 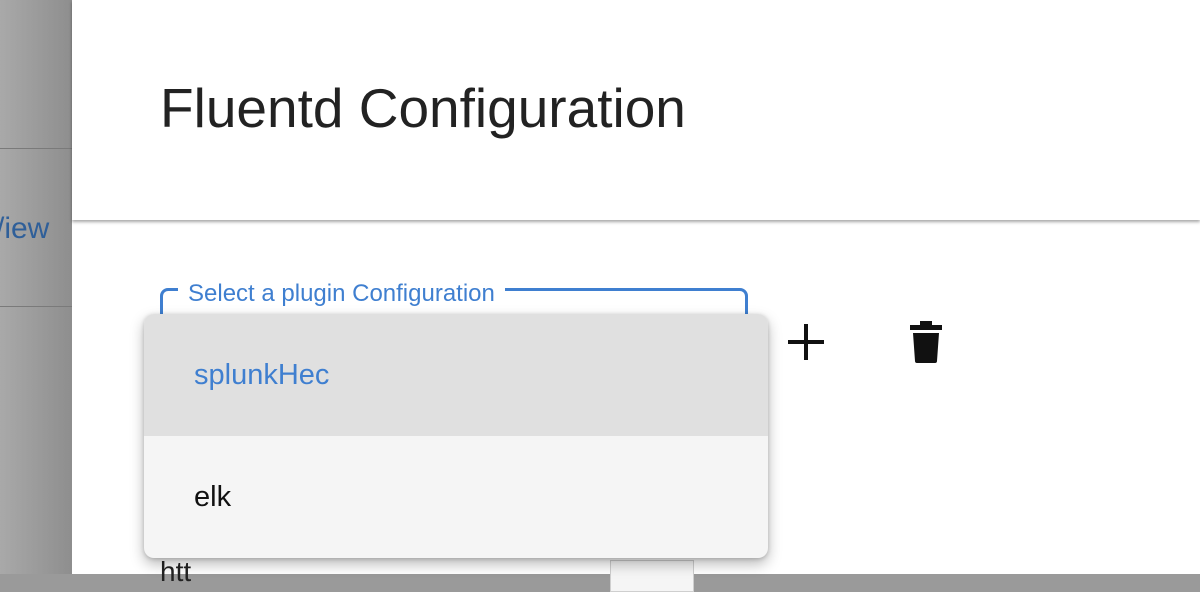 What do you see at coordinates (652, 576) in the screenshot?
I see `partial-field-box` at bounding box center [652, 576].